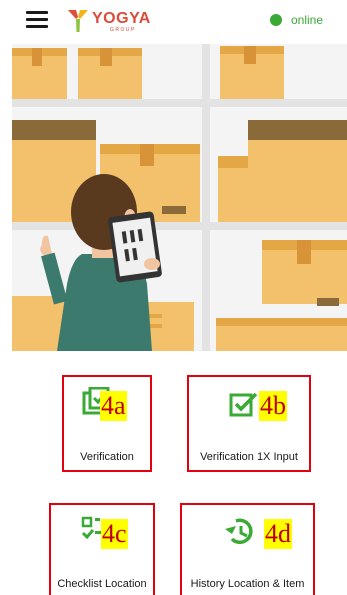  I want to click on history-icon, so click(239, 531).